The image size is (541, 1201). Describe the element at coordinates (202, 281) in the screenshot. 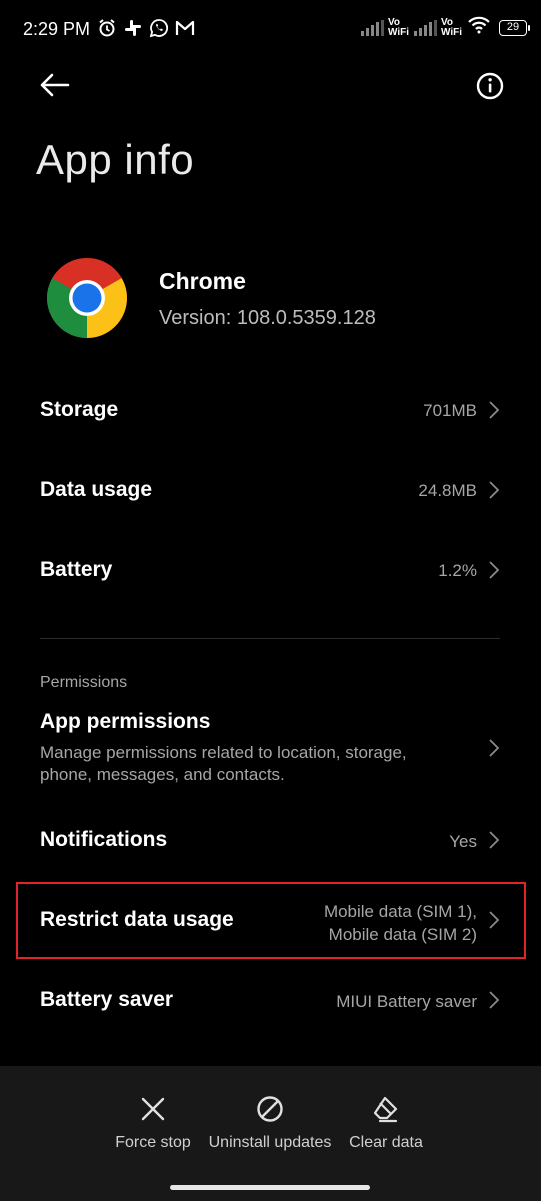

I see `app-name: Chrome` at that location.